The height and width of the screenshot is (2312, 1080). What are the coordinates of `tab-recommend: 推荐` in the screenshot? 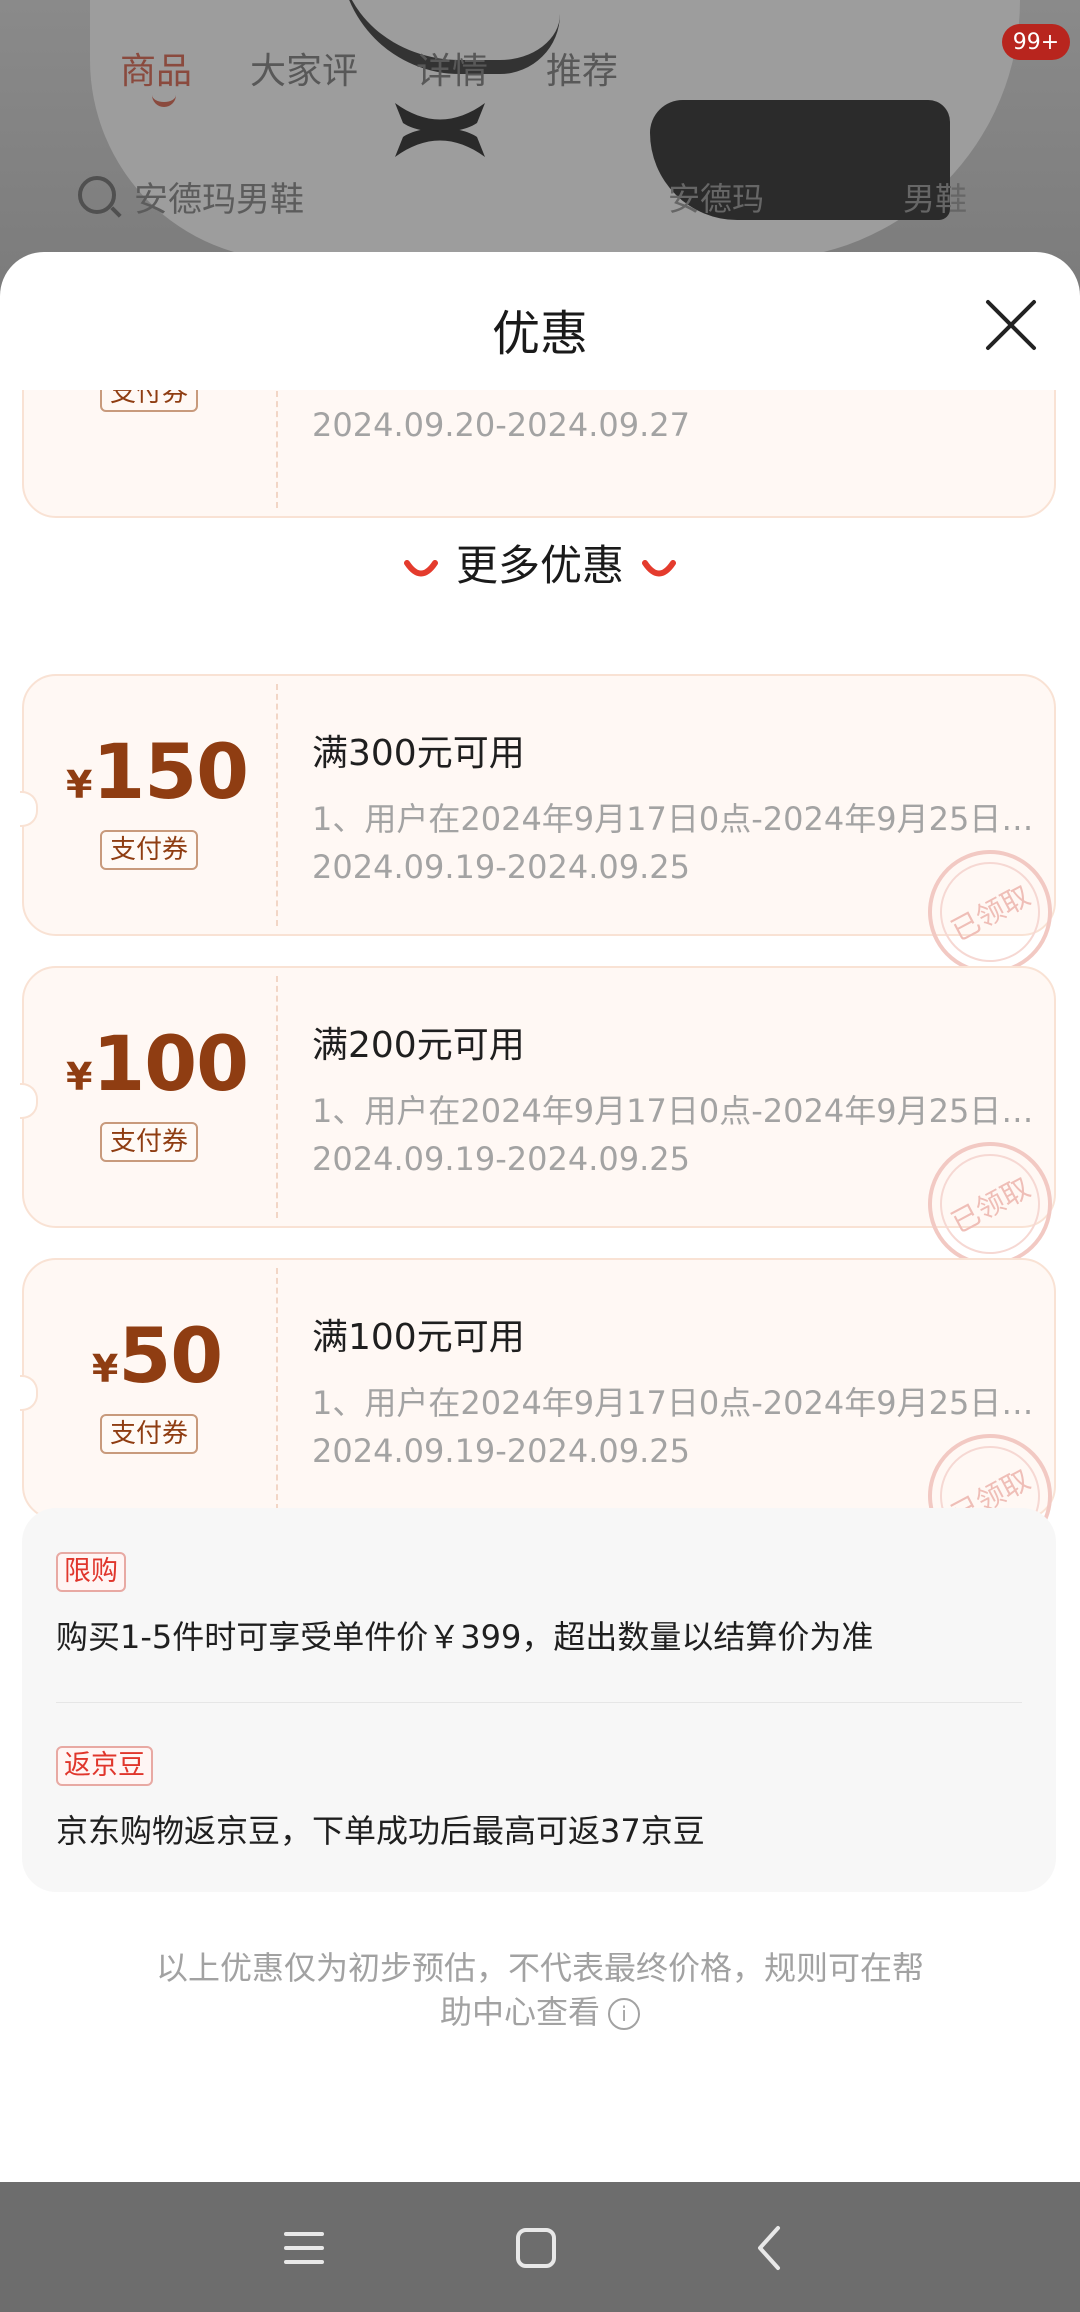 It's located at (582, 68).